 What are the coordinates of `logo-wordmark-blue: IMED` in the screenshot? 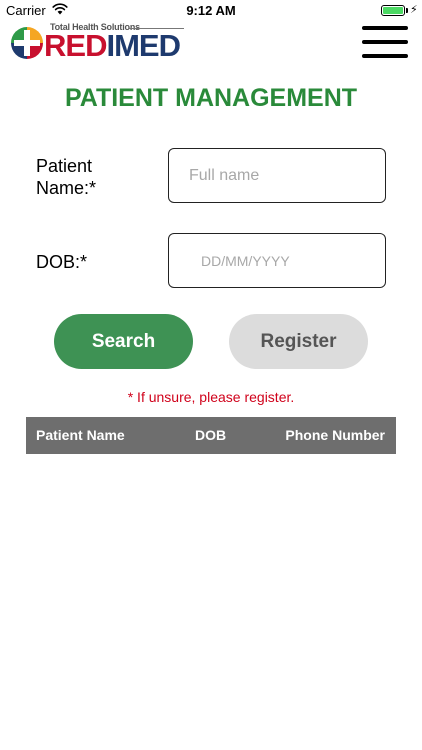 It's located at (143, 45).